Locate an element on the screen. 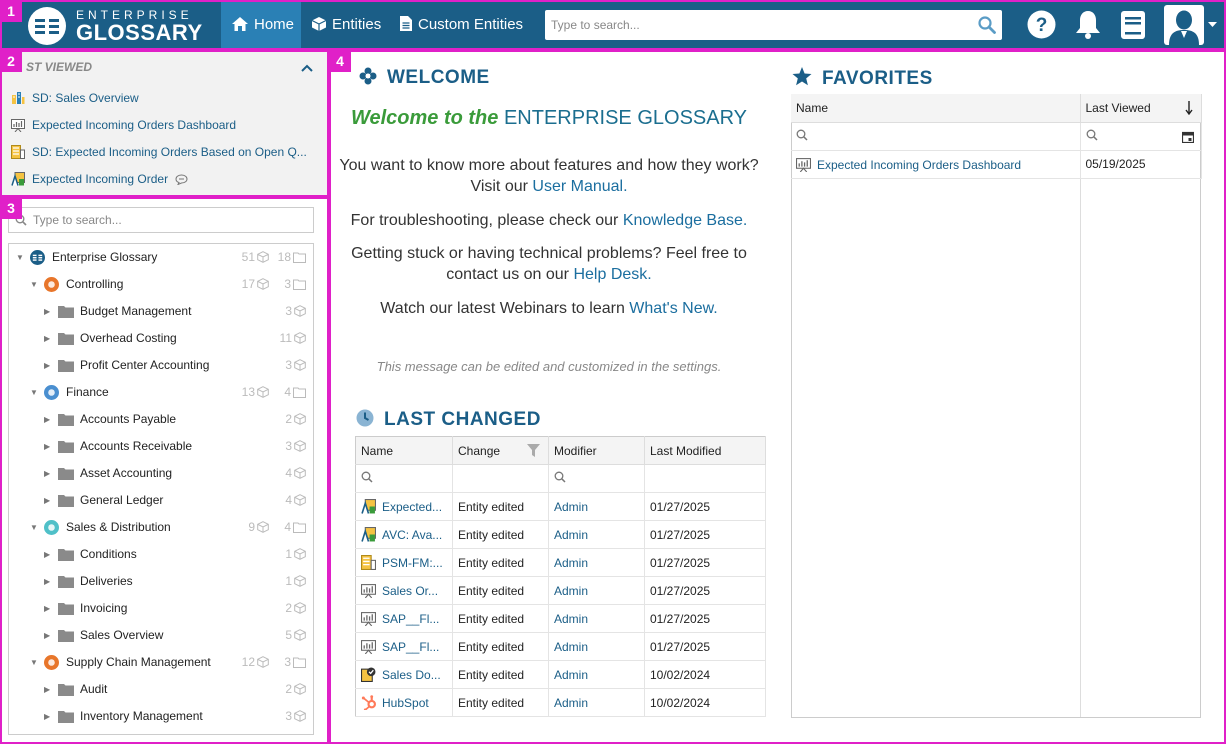  filter-funnel-icon is located at coordinates (533, 450).